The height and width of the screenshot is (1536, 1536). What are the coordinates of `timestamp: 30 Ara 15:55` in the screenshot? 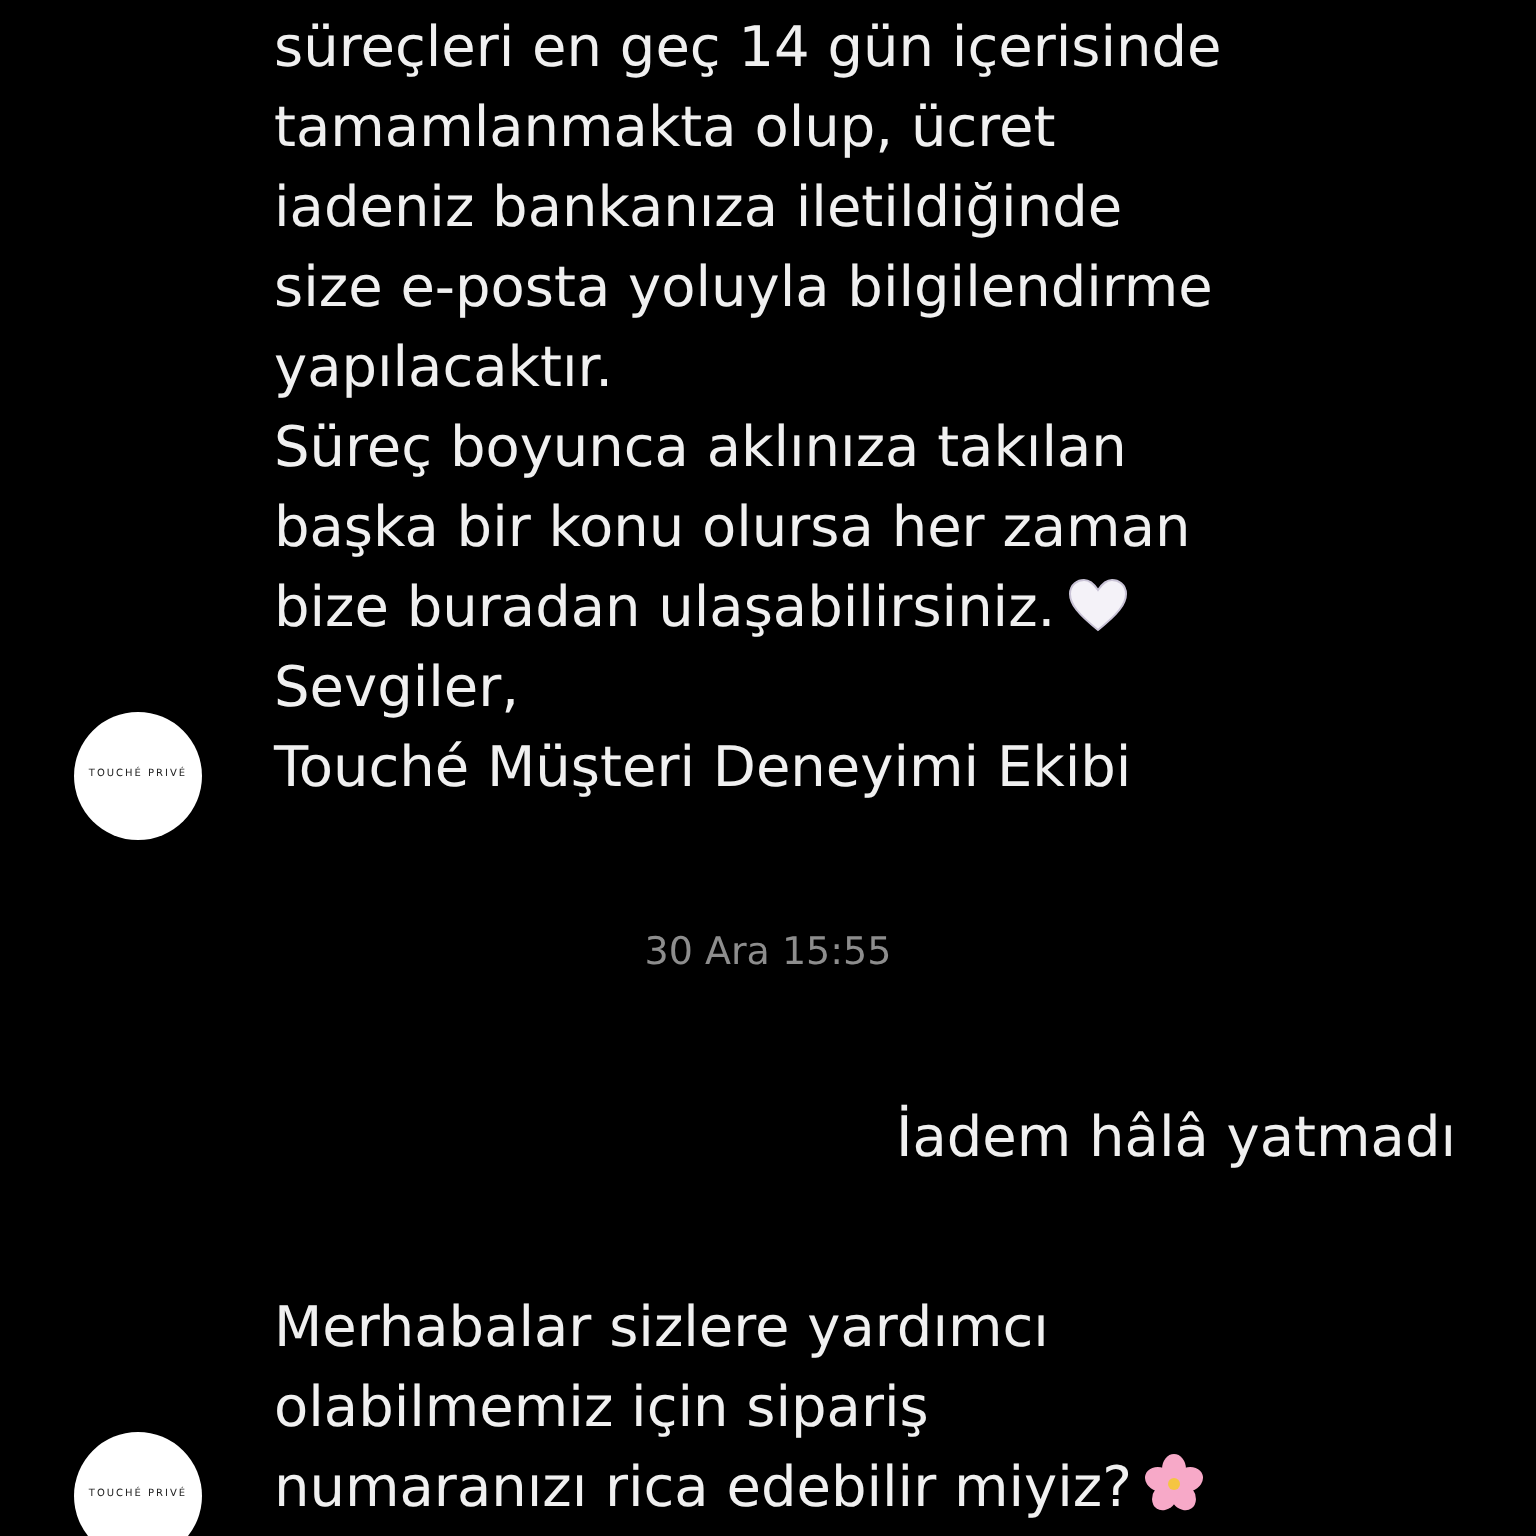 It's located at (768, 952).